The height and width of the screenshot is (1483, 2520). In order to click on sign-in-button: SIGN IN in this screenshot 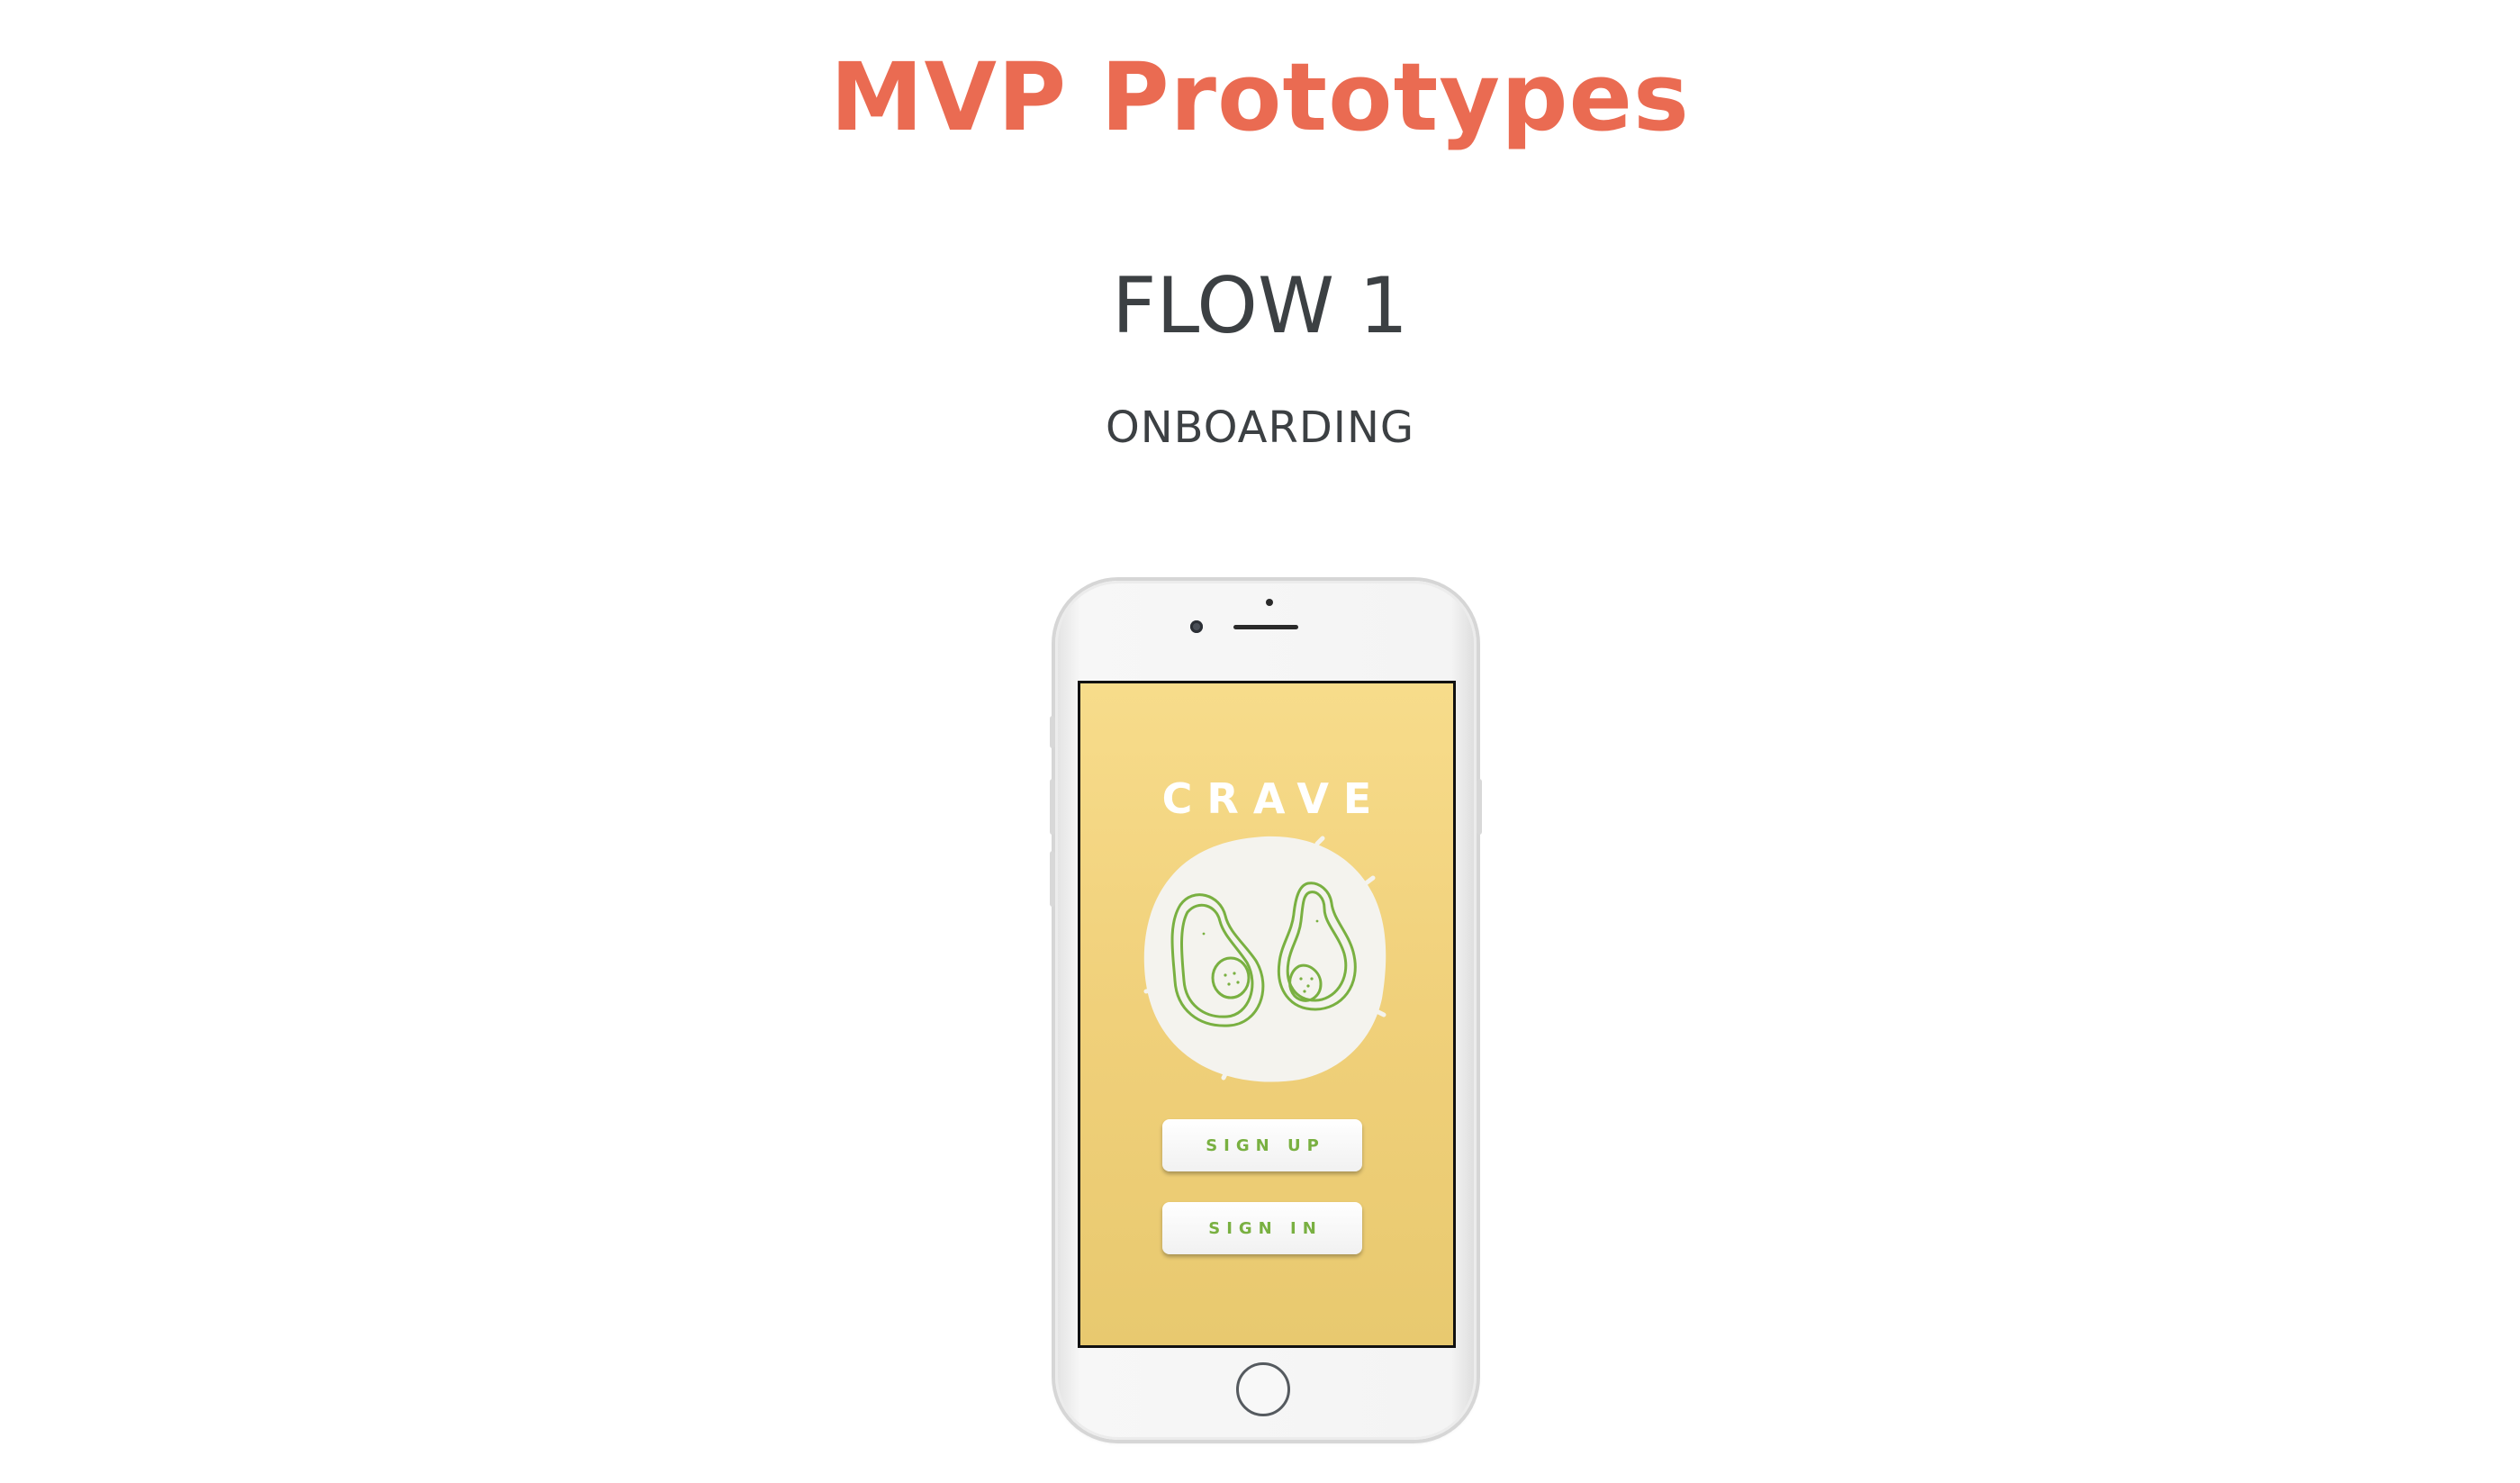, I will do `click(1262, 1228)`.